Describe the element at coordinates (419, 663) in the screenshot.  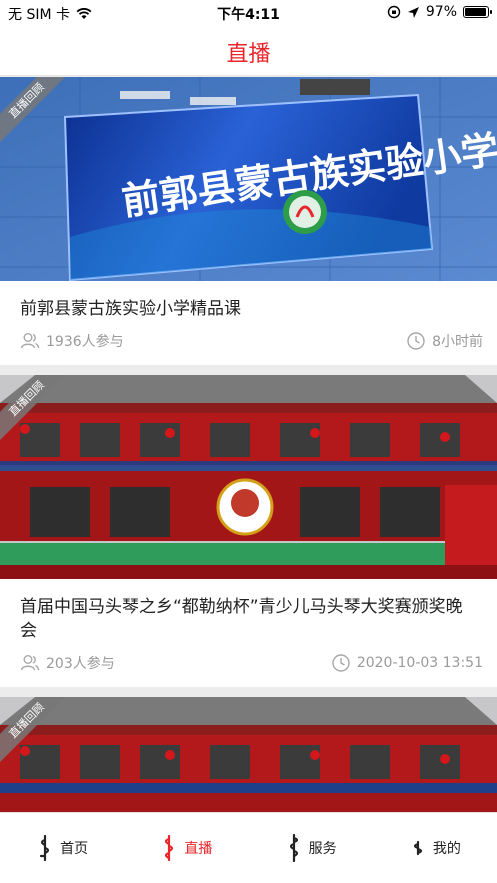
I see `start-time: 2020-10-03 13:51` at that location.